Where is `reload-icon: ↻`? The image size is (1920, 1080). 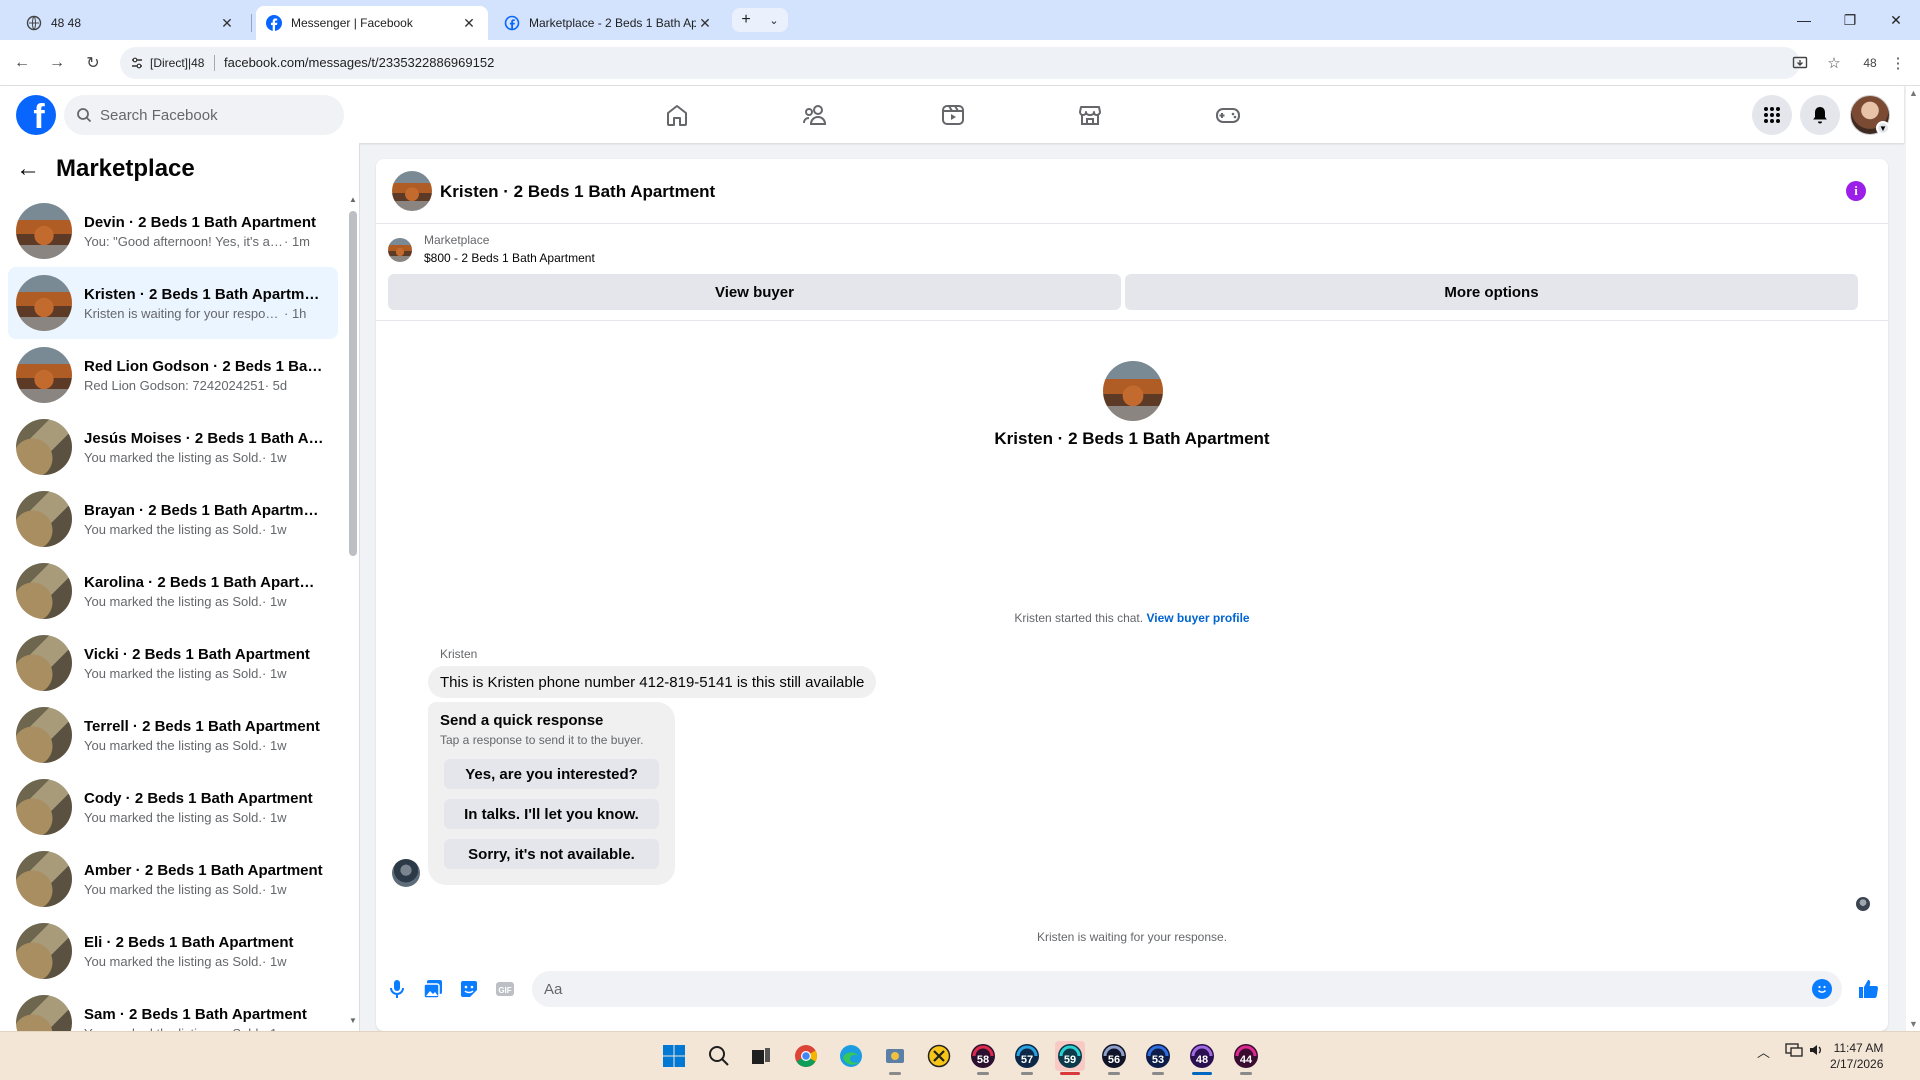
reload-icon: ↻ is located at coordinates (93, 63).